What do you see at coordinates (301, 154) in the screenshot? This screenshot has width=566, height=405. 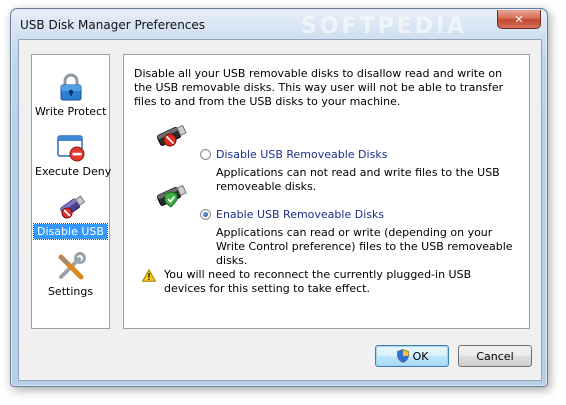 I see `disable-usb-label: Disable USB Removeable Disks` at bounding box center [301, 154].